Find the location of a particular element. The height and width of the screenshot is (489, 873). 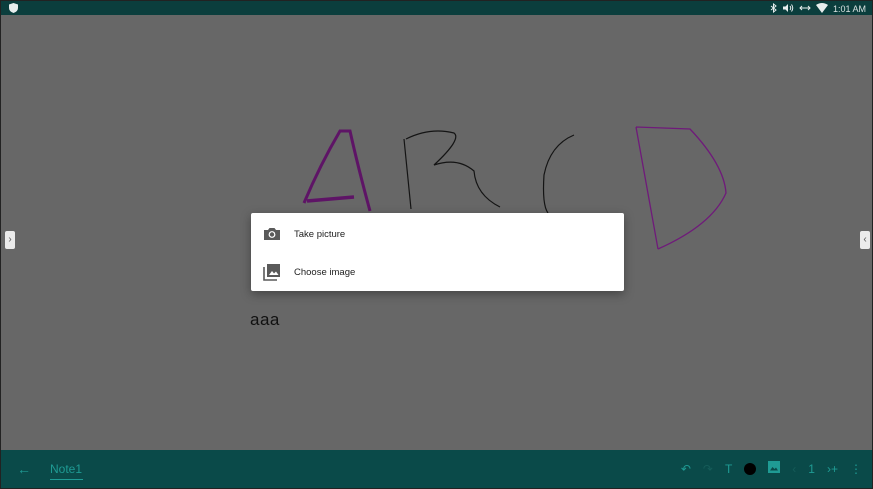

bluetooth-icon is located at coordinates (774, 8).